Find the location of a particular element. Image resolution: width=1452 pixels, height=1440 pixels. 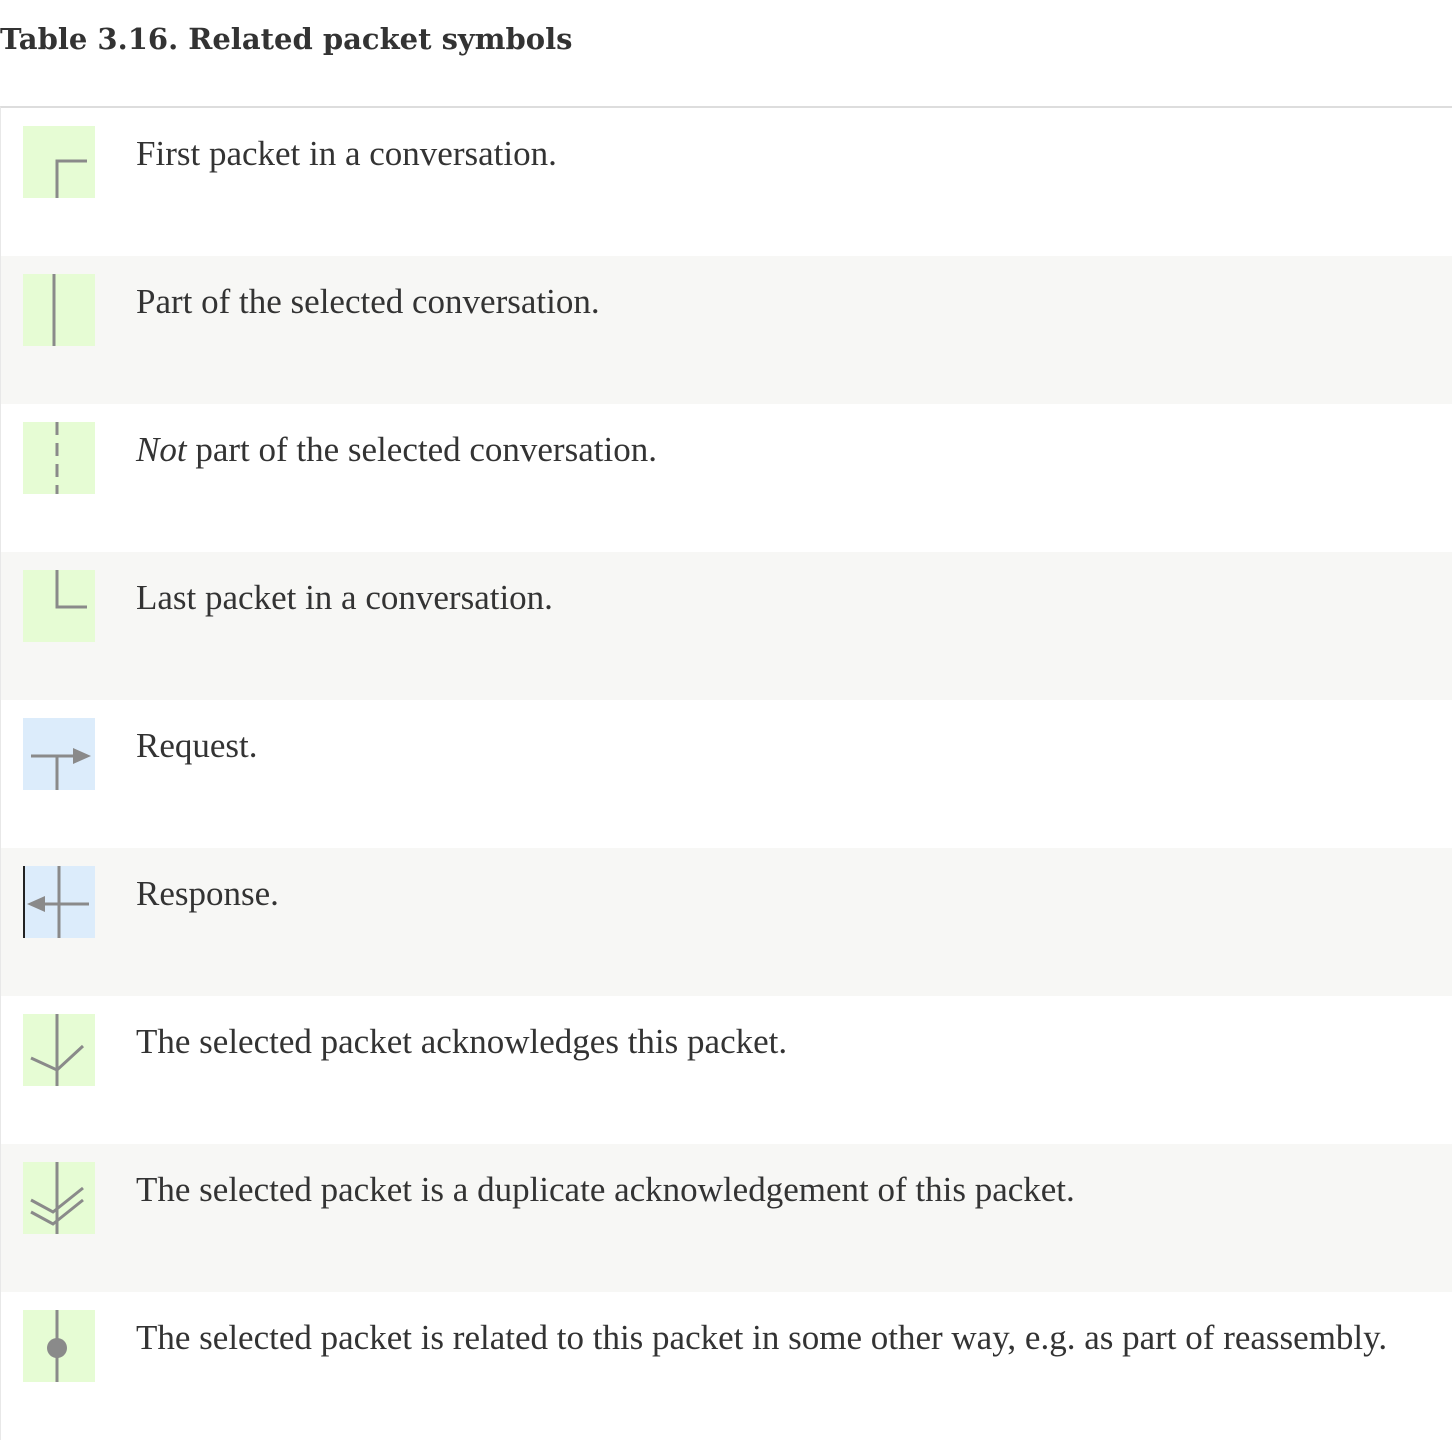

ack-icon is located at coordinates (59, 1050).